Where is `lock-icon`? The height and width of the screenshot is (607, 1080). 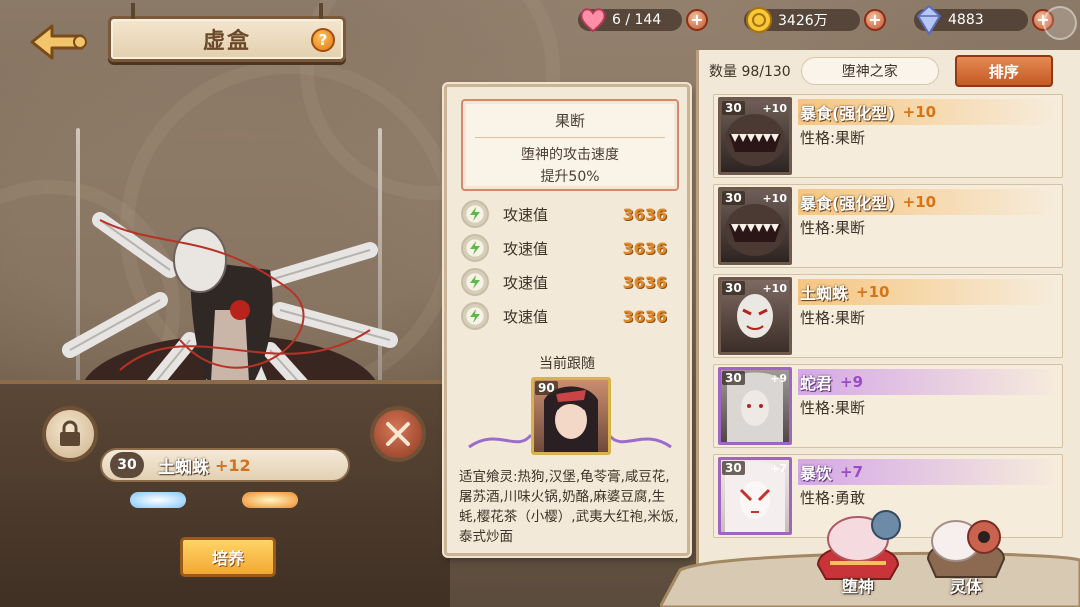 lock-icon is located at coordinates (70, 433).